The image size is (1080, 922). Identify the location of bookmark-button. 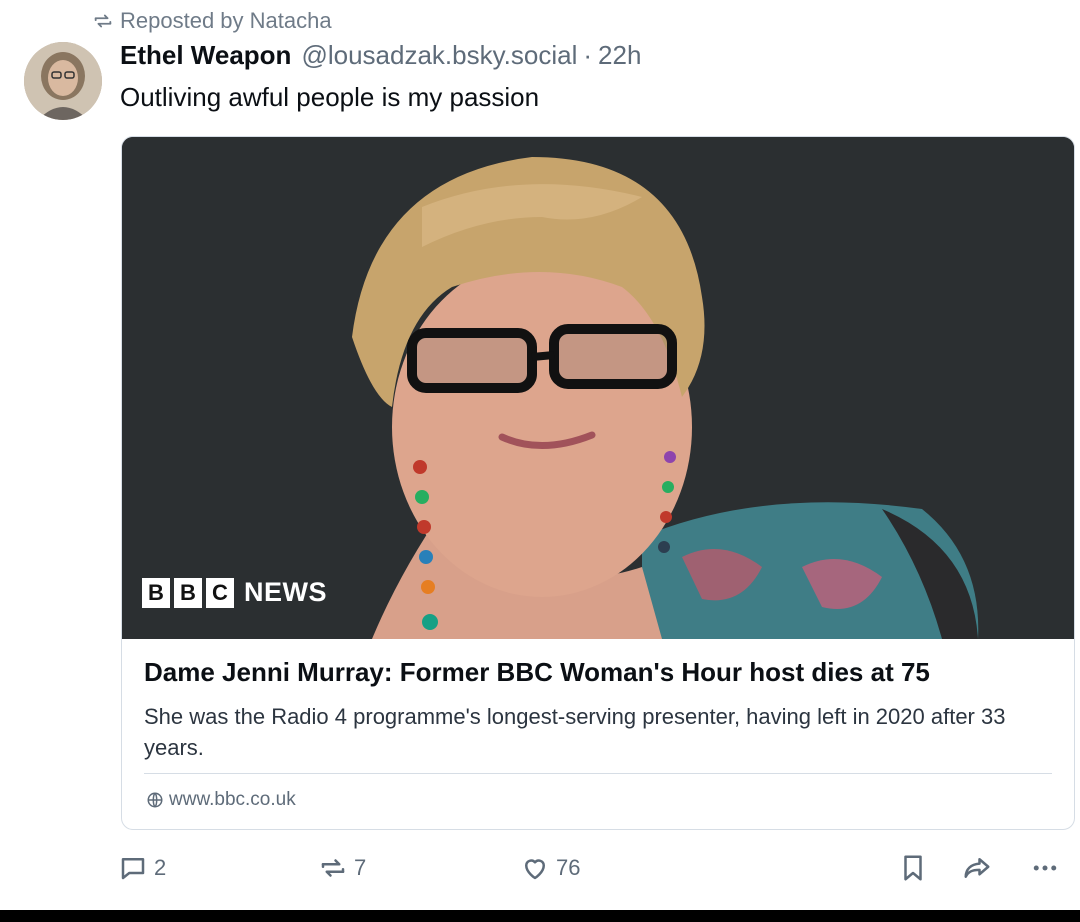
(913, 868).